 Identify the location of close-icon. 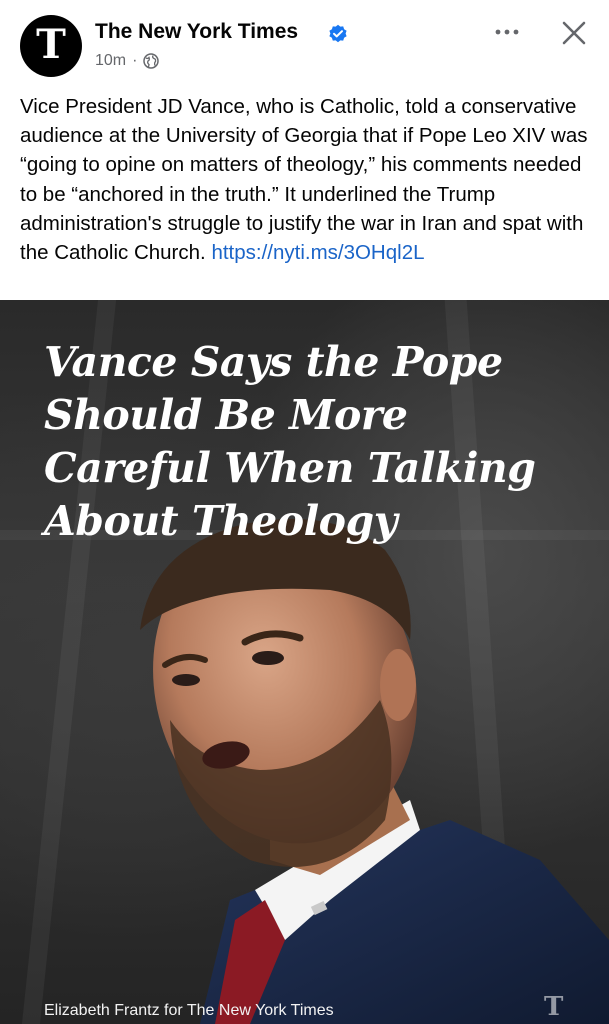
(574, 33).